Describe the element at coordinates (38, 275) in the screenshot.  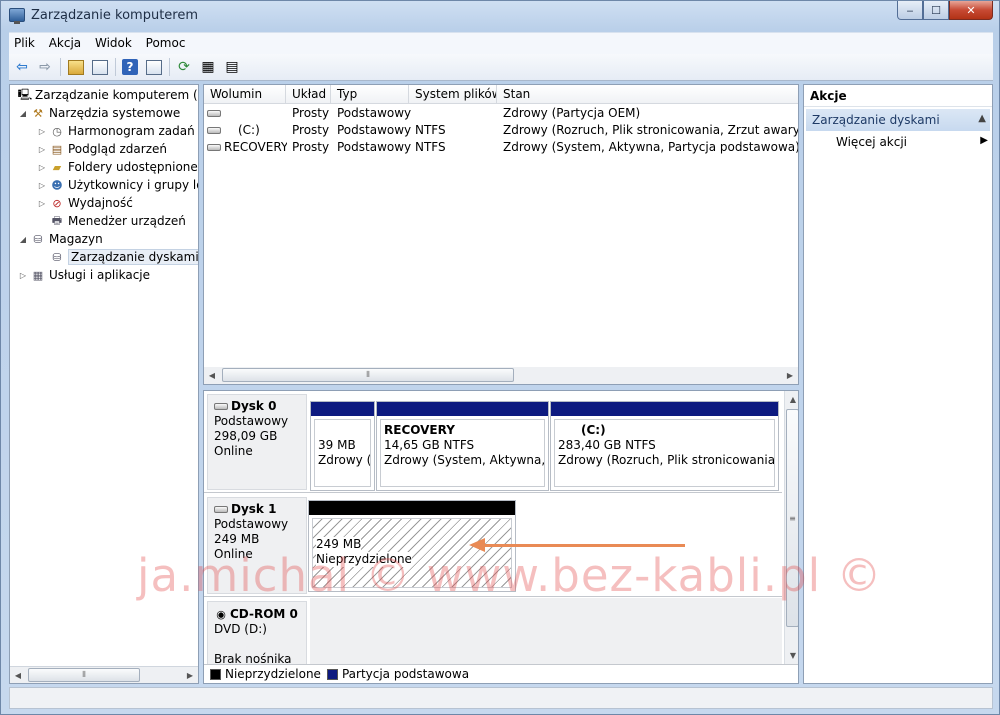
I see `services-icon: ▦` at that location.